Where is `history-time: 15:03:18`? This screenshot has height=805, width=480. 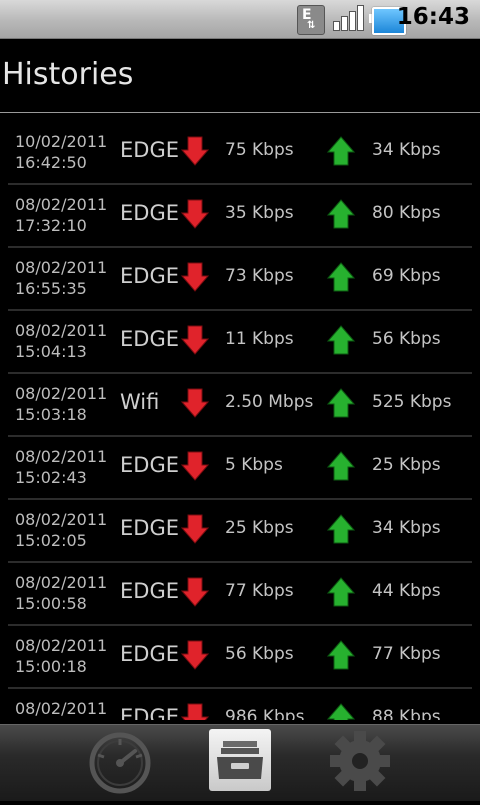 history-time: 15:03:18 is located at coordinates (51, 414).